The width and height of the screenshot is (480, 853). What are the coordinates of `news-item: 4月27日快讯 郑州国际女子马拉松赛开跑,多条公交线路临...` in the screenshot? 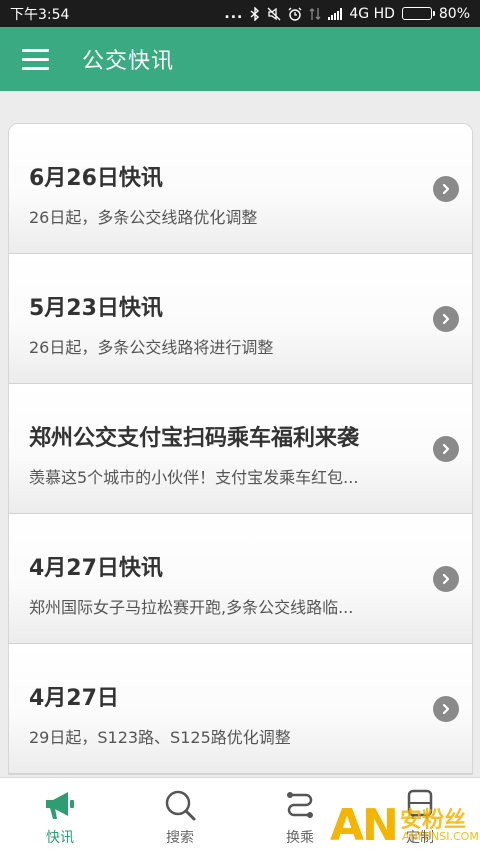 It's located at (240, 579).